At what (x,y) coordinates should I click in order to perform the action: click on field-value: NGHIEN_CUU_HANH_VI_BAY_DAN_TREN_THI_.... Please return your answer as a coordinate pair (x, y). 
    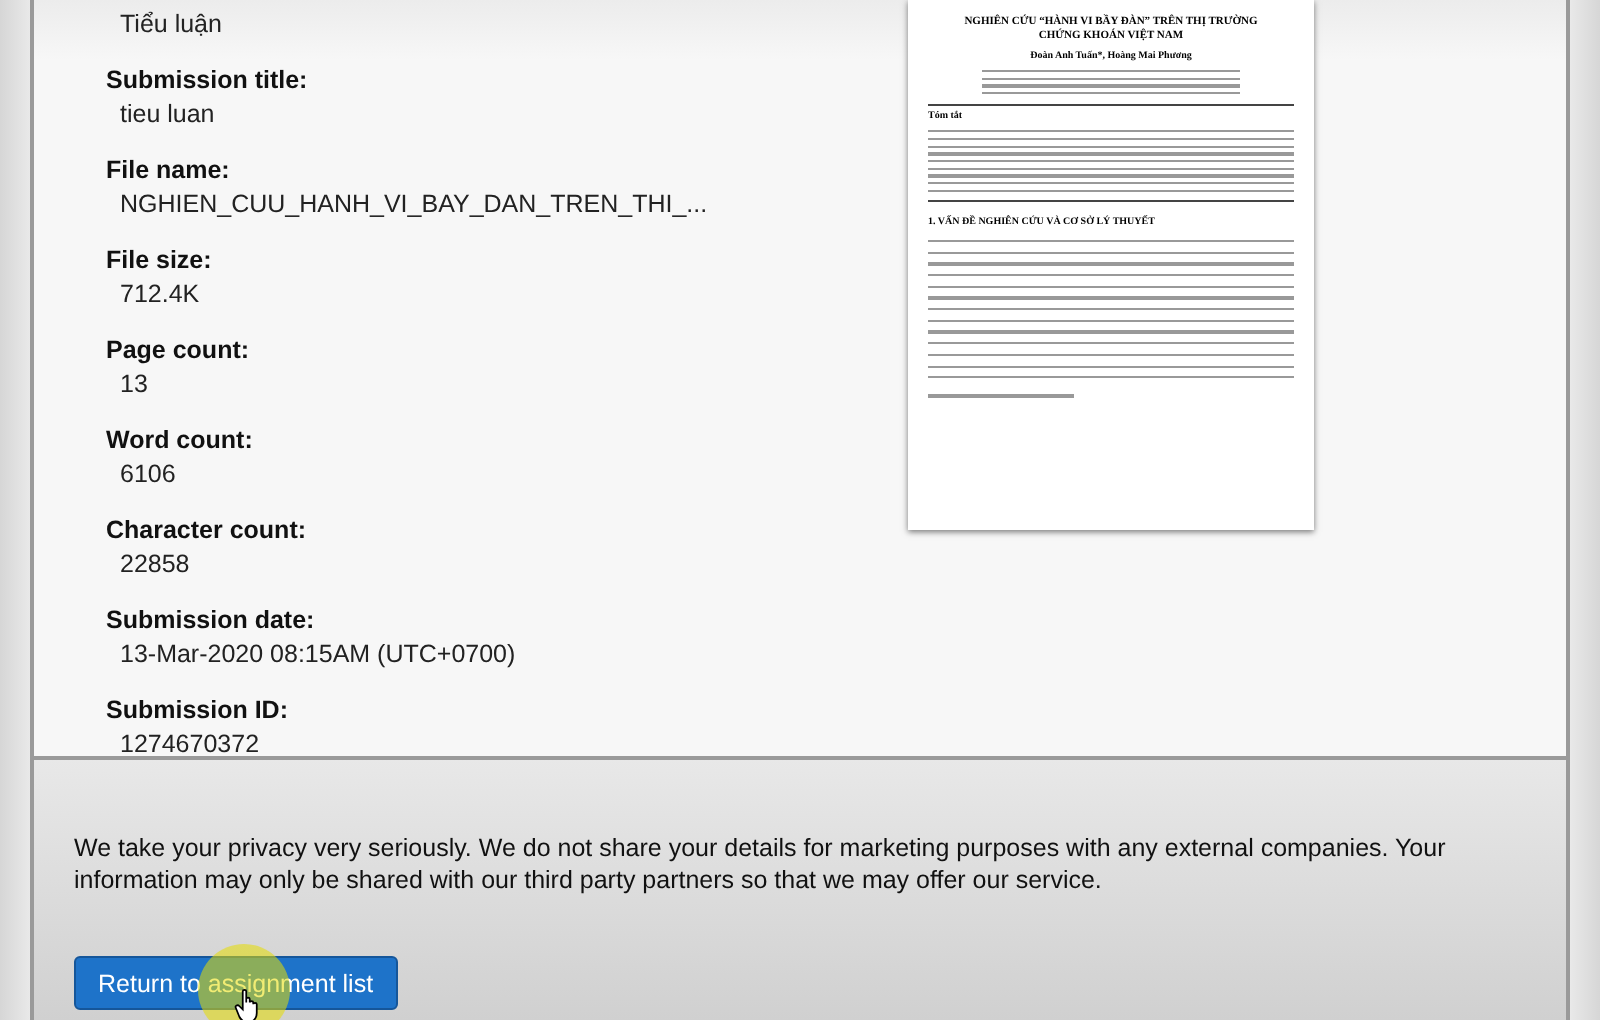
    Looking at the image, I should click on (415, 204).